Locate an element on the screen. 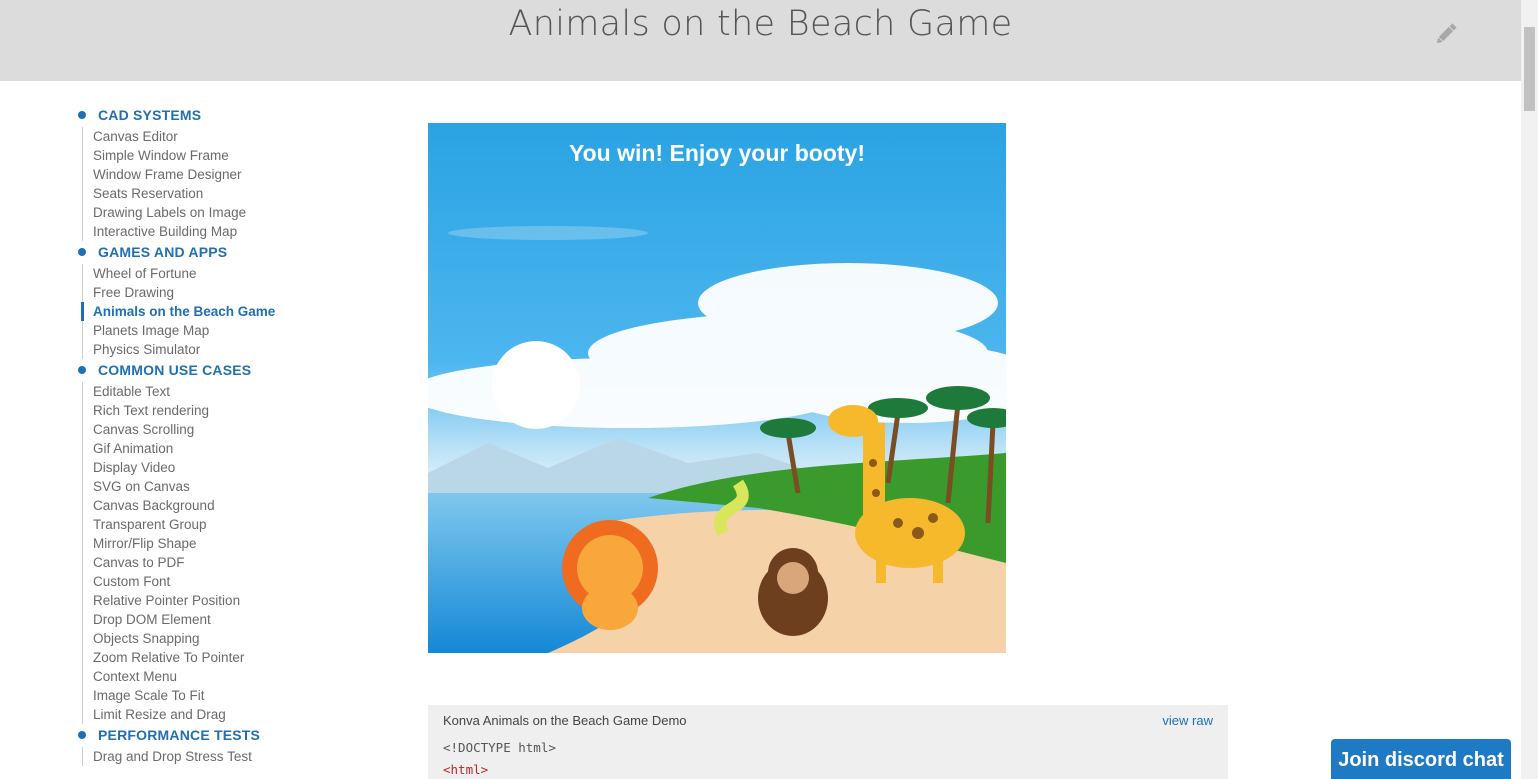 The image size is (1538, 779). sidebar-item: Free Drawing is located at coordinates (234, 292).